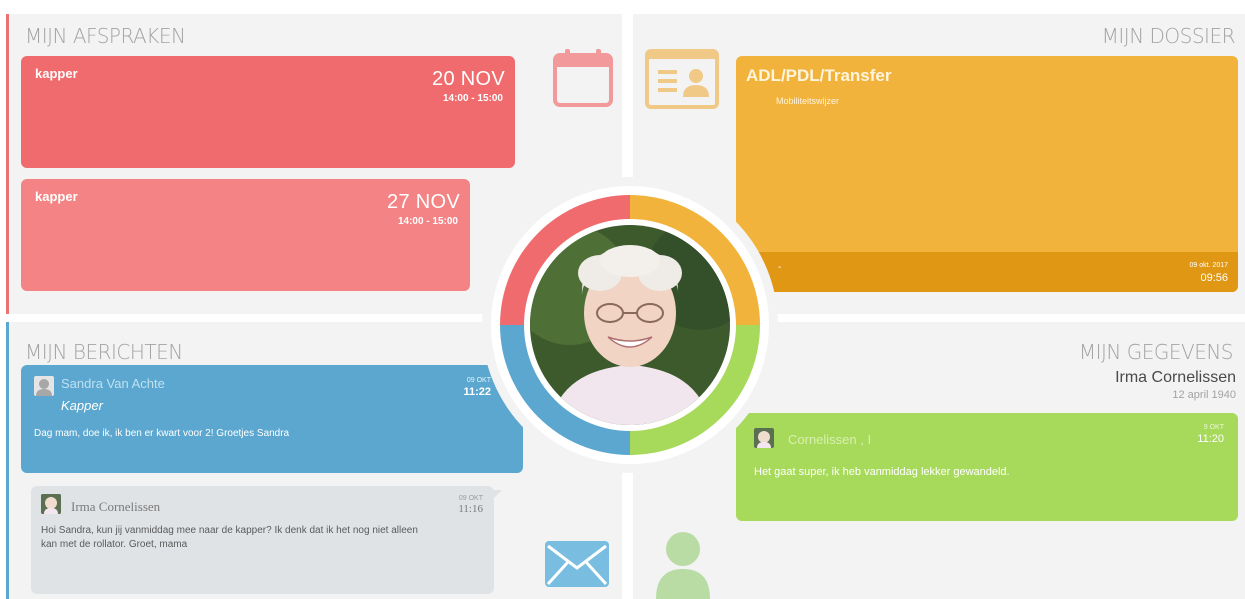 This screenshot has width=1245, height=599. What do you see at coordinates (1168, 36) in the screenshot?
I see `dossier-title: MIJN DOSSIER` at bounding box center [1168, 36].